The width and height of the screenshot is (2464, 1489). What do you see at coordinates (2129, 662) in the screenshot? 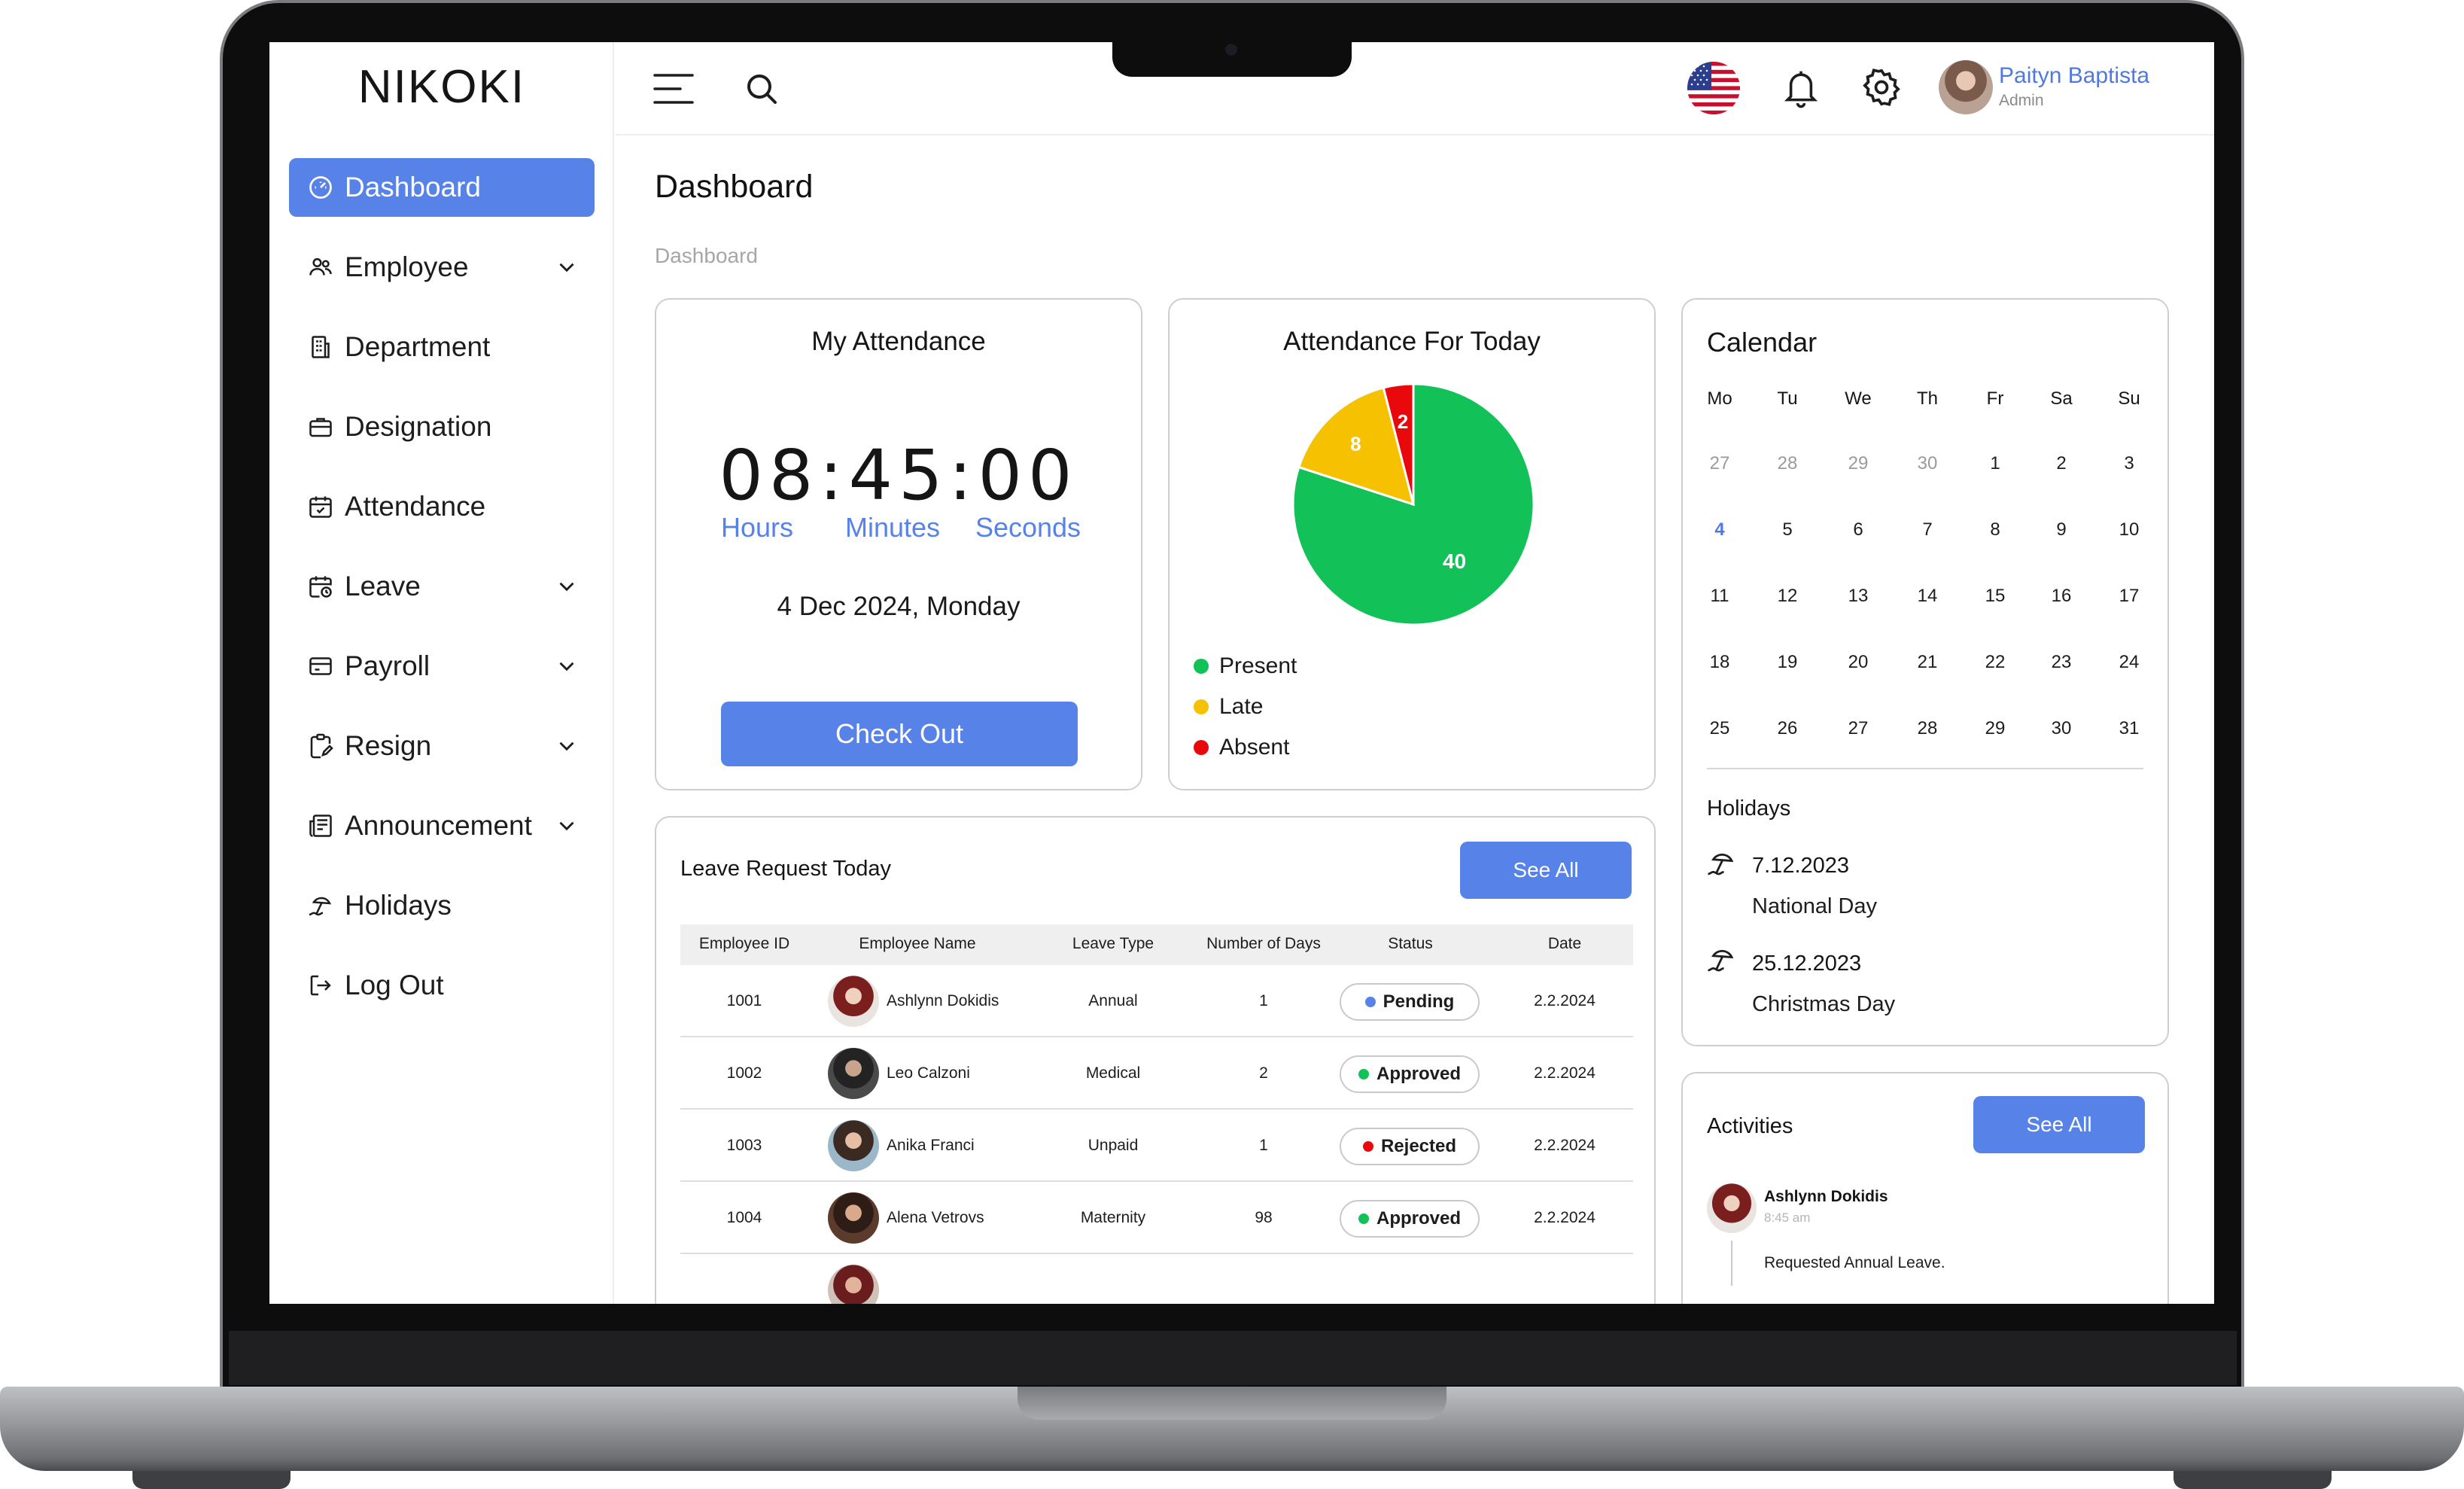
I see `calendar-day: 24` at bounding box center [2129, 662].